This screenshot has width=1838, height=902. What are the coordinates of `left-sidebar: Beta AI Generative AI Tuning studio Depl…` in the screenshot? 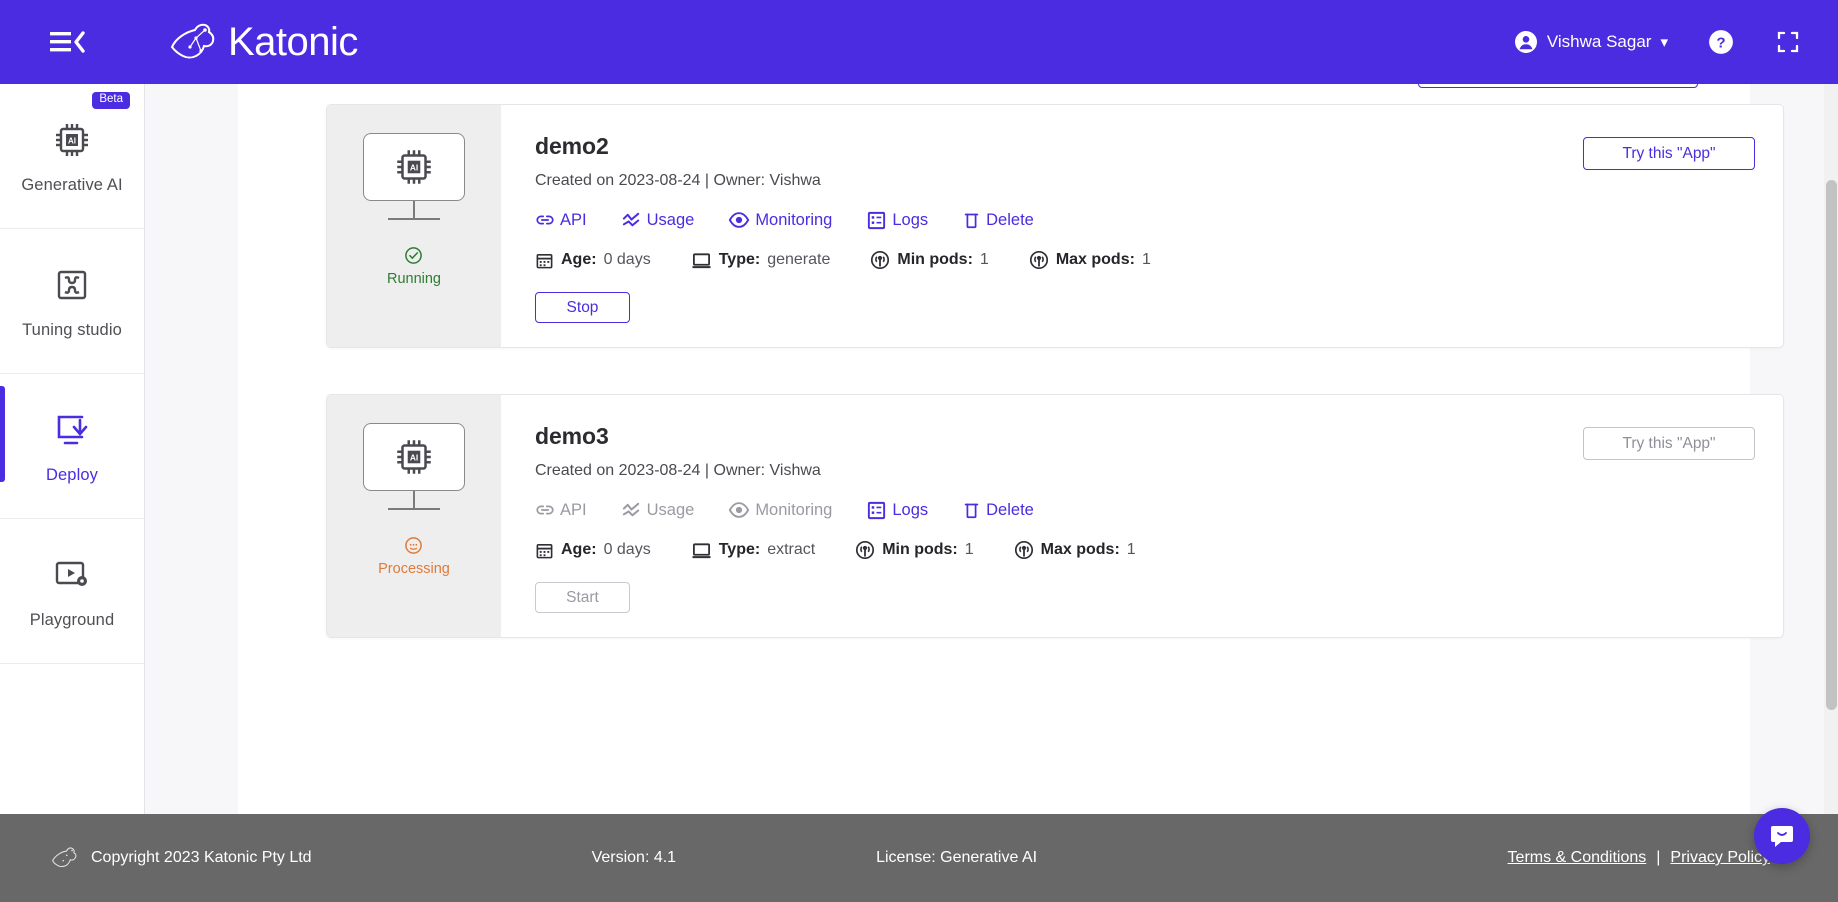 It's located at (72, 449).